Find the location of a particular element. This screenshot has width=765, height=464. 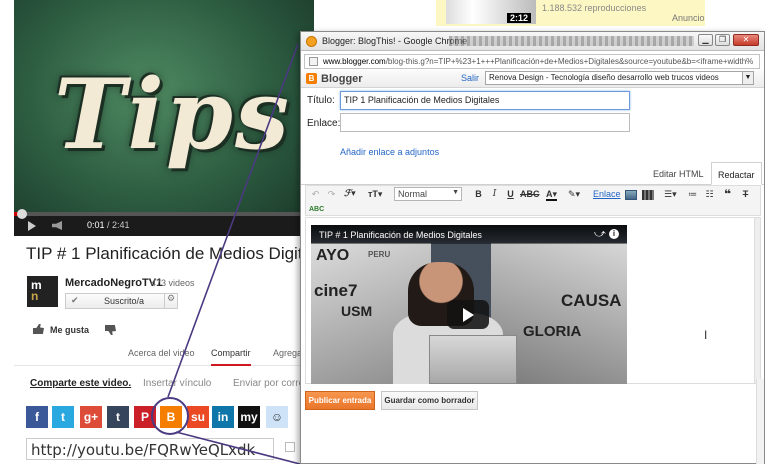

strikethrough-icon: ABC is located at coordinates (530, 194).